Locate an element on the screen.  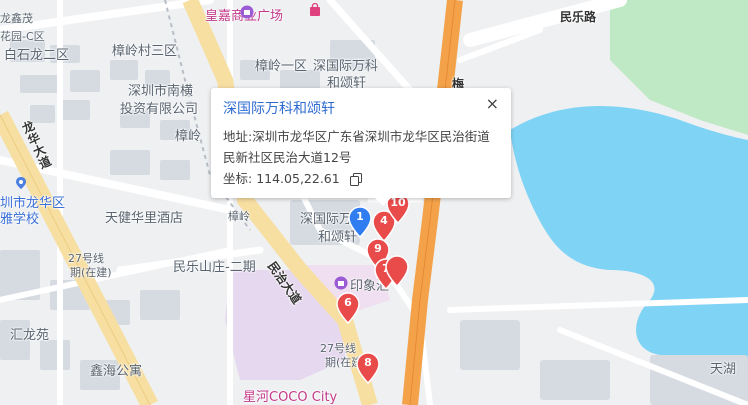
coord-label: 坐标: is located at coordinates (238, 178).